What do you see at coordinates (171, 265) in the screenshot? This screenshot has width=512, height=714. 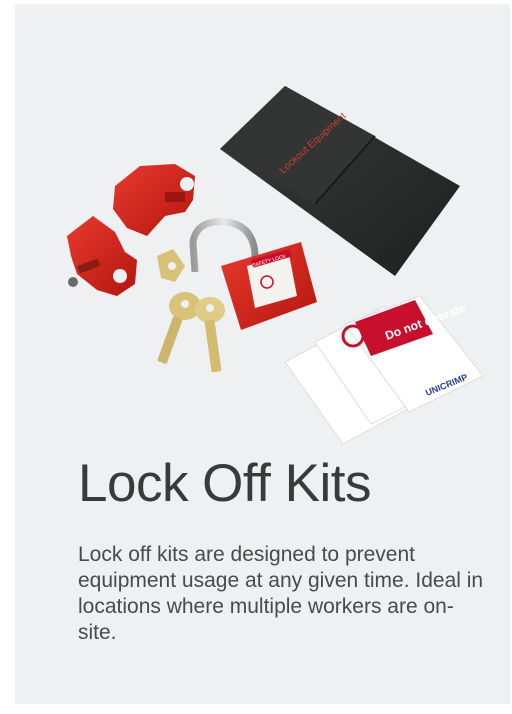 I see `brass-hasp` at bounding box center [171, 265].